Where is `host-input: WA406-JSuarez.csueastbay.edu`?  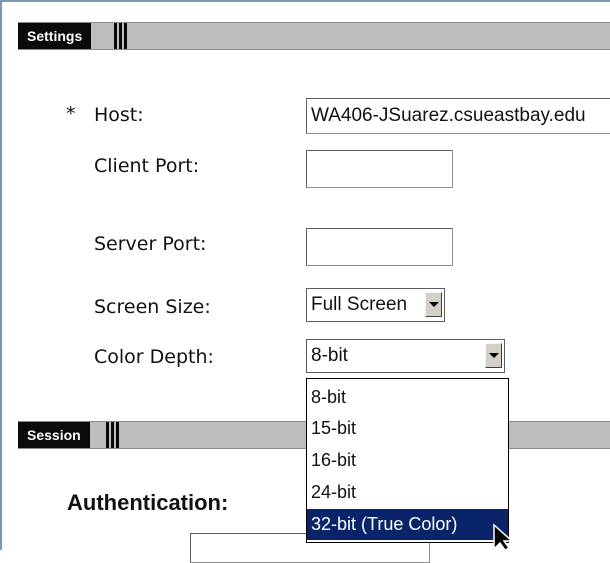 host-input: WA406-JSuarez.csueastbay.edu is located at coordinates (458, 116).